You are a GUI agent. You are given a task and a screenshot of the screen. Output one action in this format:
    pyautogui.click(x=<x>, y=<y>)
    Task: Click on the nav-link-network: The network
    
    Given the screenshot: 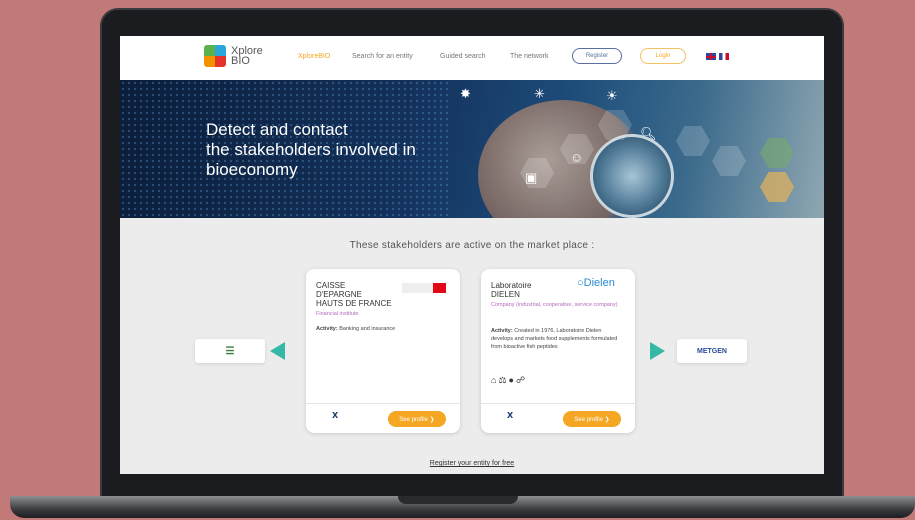 What is the action you would take?
    pyautogui.click(x=529, y=56)
    